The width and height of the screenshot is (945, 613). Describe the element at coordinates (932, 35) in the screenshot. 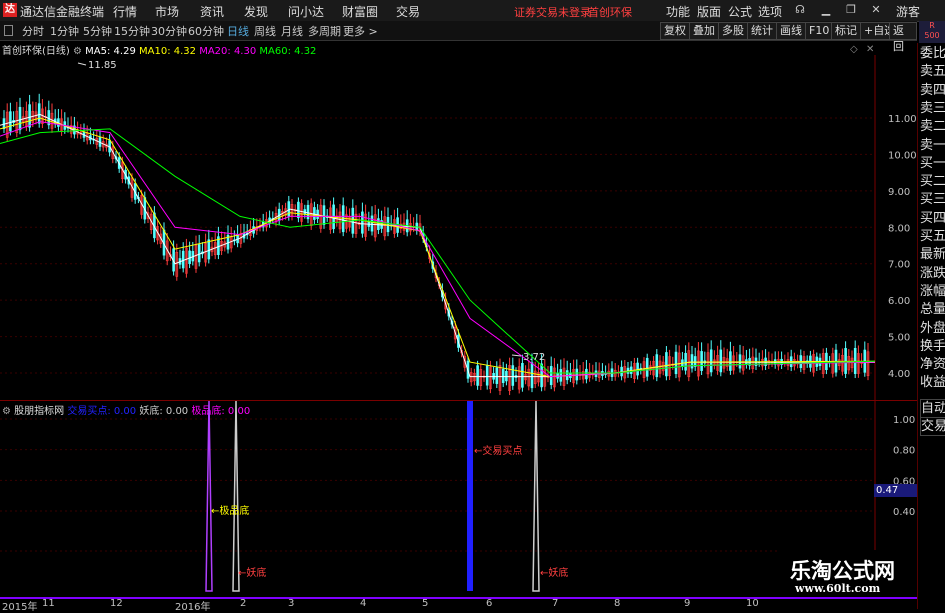

I see `r500-line2: 500` at that location.